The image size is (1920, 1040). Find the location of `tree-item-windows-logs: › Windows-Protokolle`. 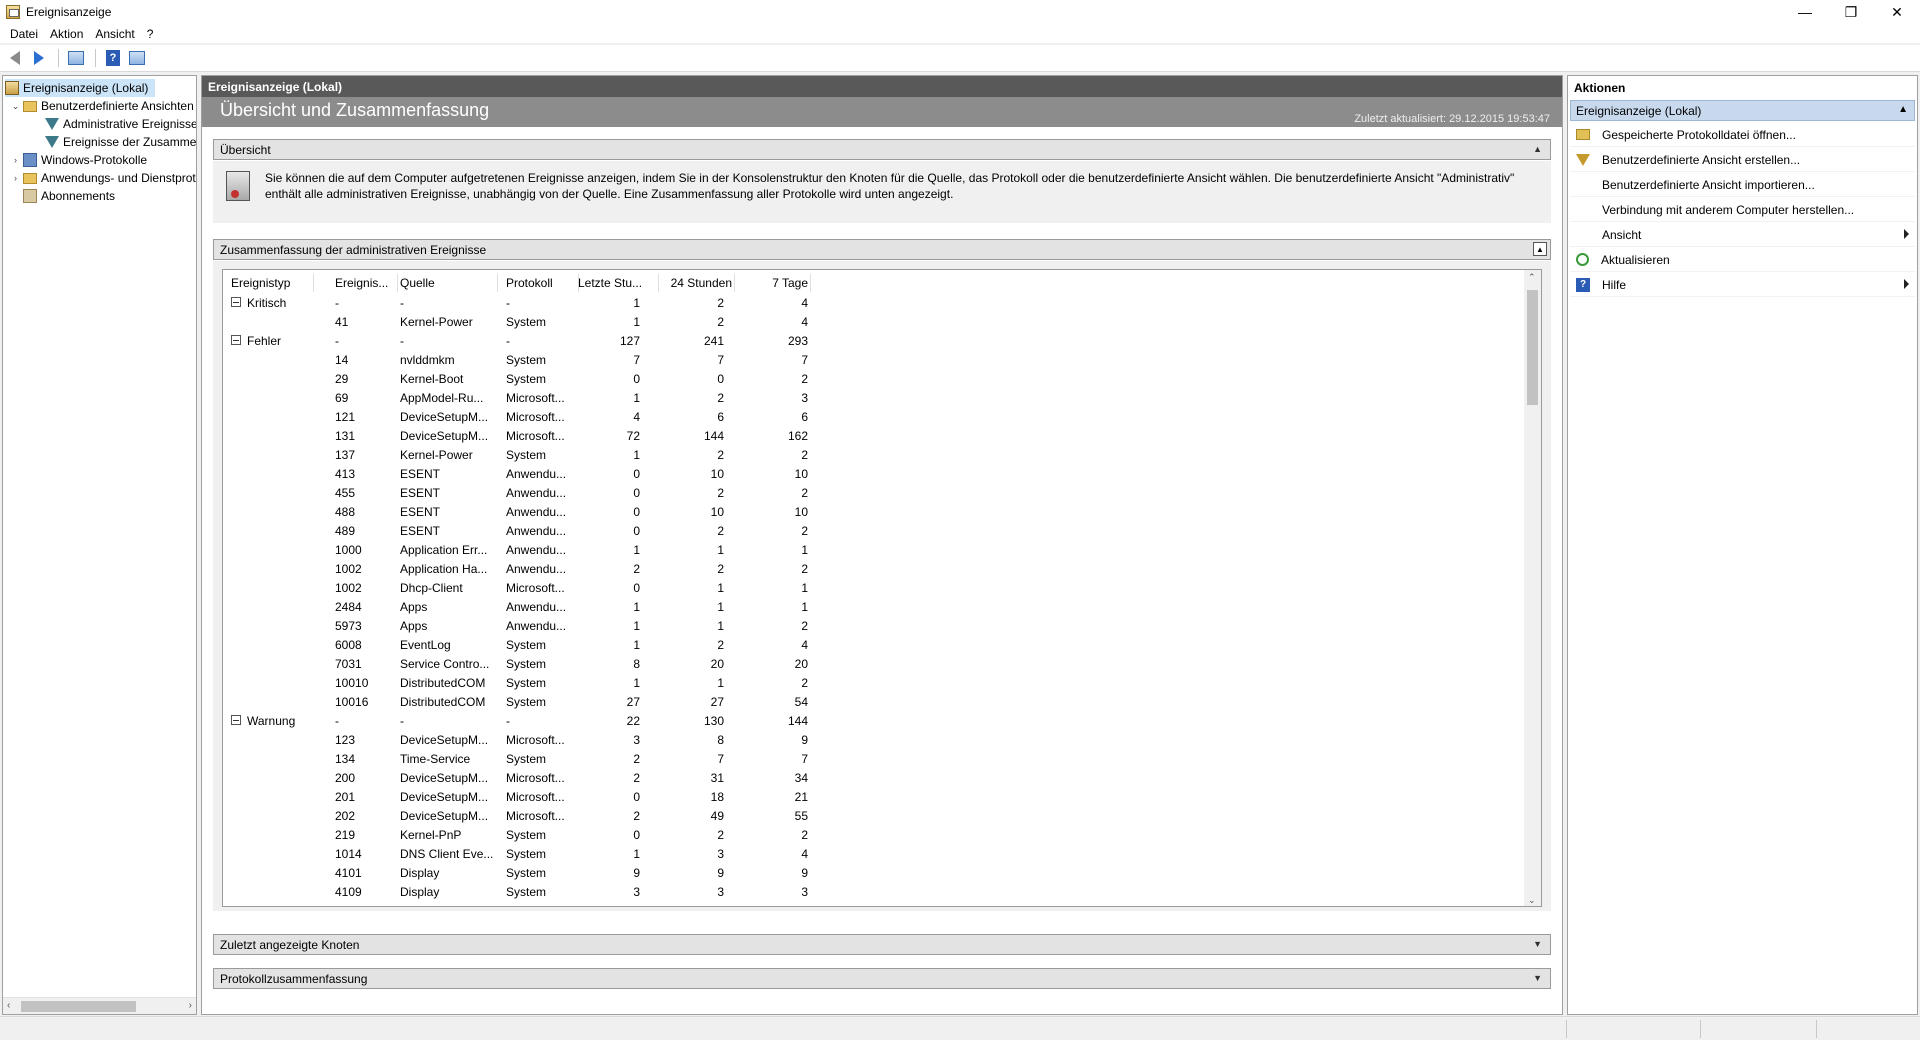

tree-item-windows-logs: › Windows-Protokolle is located at coordinates (79, 160).